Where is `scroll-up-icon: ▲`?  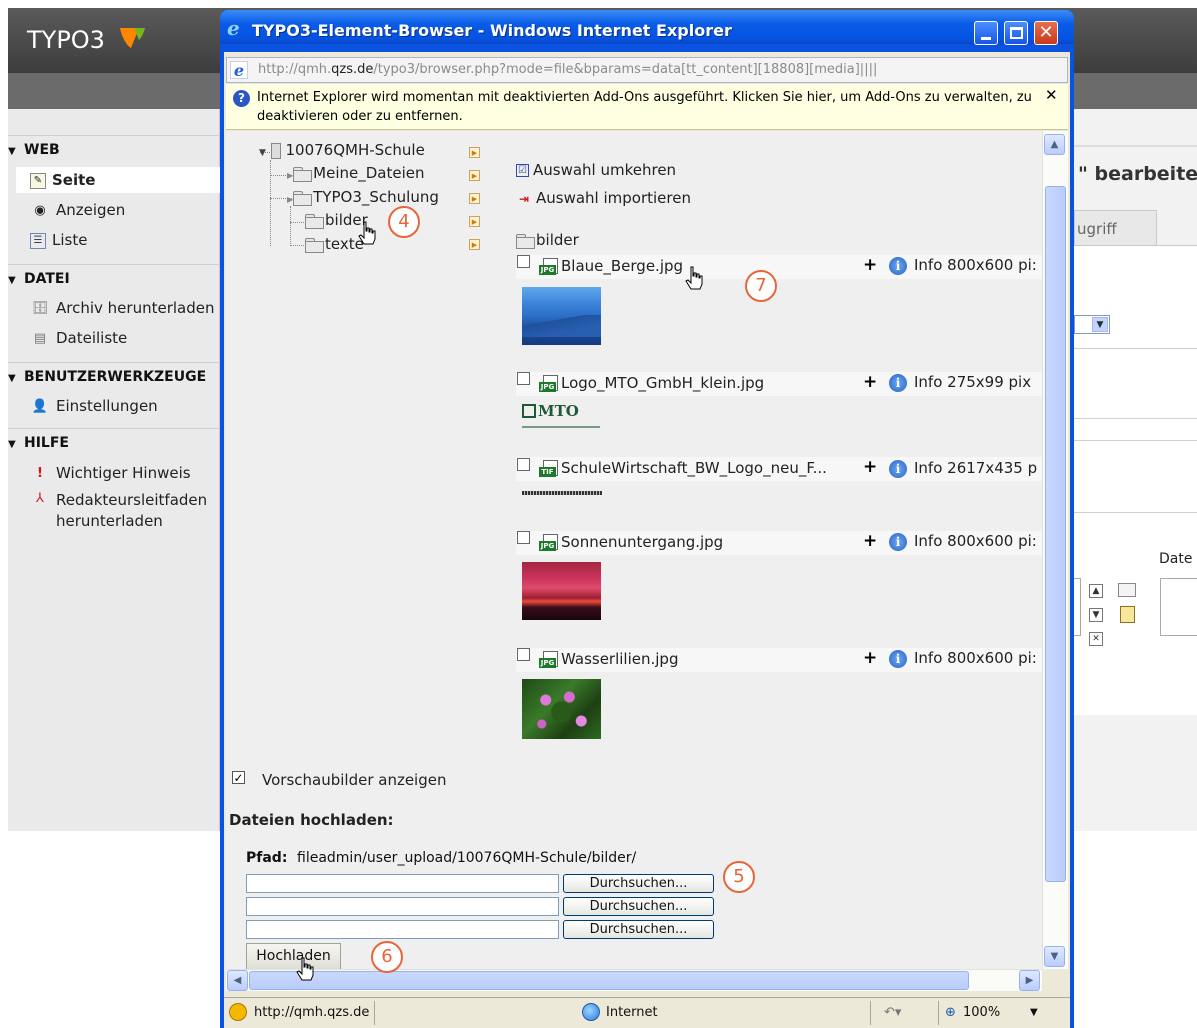
scroll-up-icon: ▲ is located at coordinates (1054, 144).